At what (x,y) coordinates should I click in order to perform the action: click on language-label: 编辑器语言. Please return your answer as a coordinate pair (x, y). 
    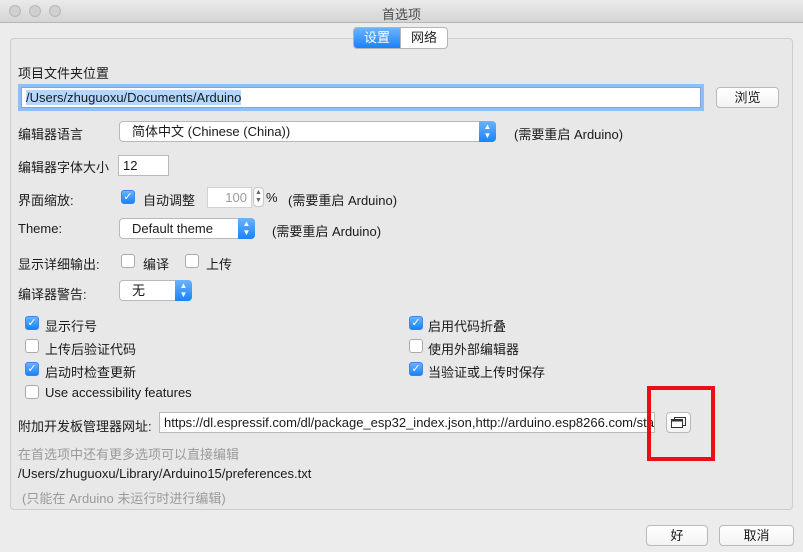
    Looking at the image, I should click on (51, 134).